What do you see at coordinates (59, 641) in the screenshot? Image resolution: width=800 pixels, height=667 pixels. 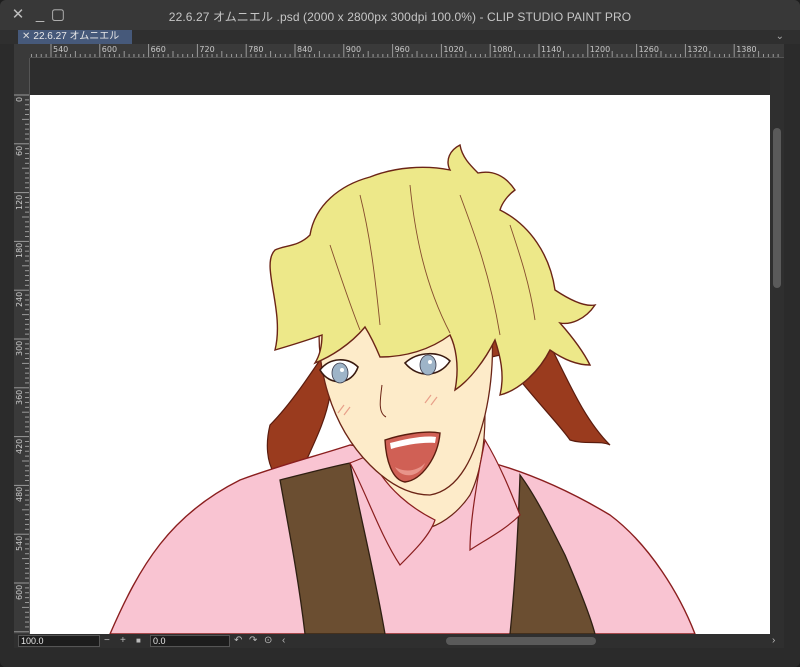 I see `zoom-field: 100.0` at bounding box center [59, 641].